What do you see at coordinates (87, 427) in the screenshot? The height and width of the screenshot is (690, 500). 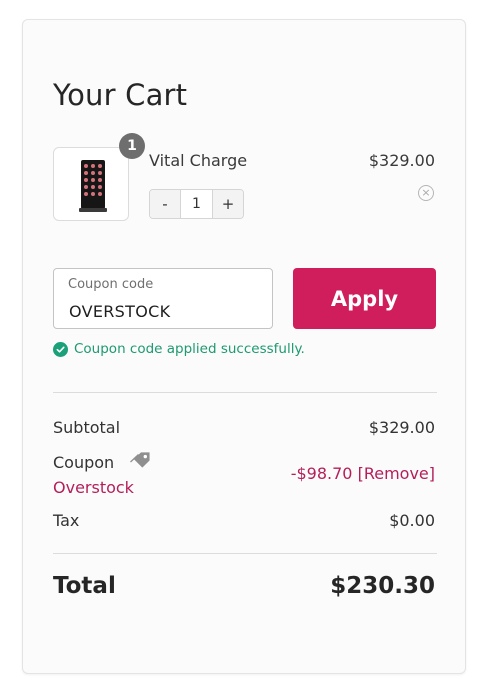 I see `subtotal-label: Subtotal` at bounding box center [87, 427].